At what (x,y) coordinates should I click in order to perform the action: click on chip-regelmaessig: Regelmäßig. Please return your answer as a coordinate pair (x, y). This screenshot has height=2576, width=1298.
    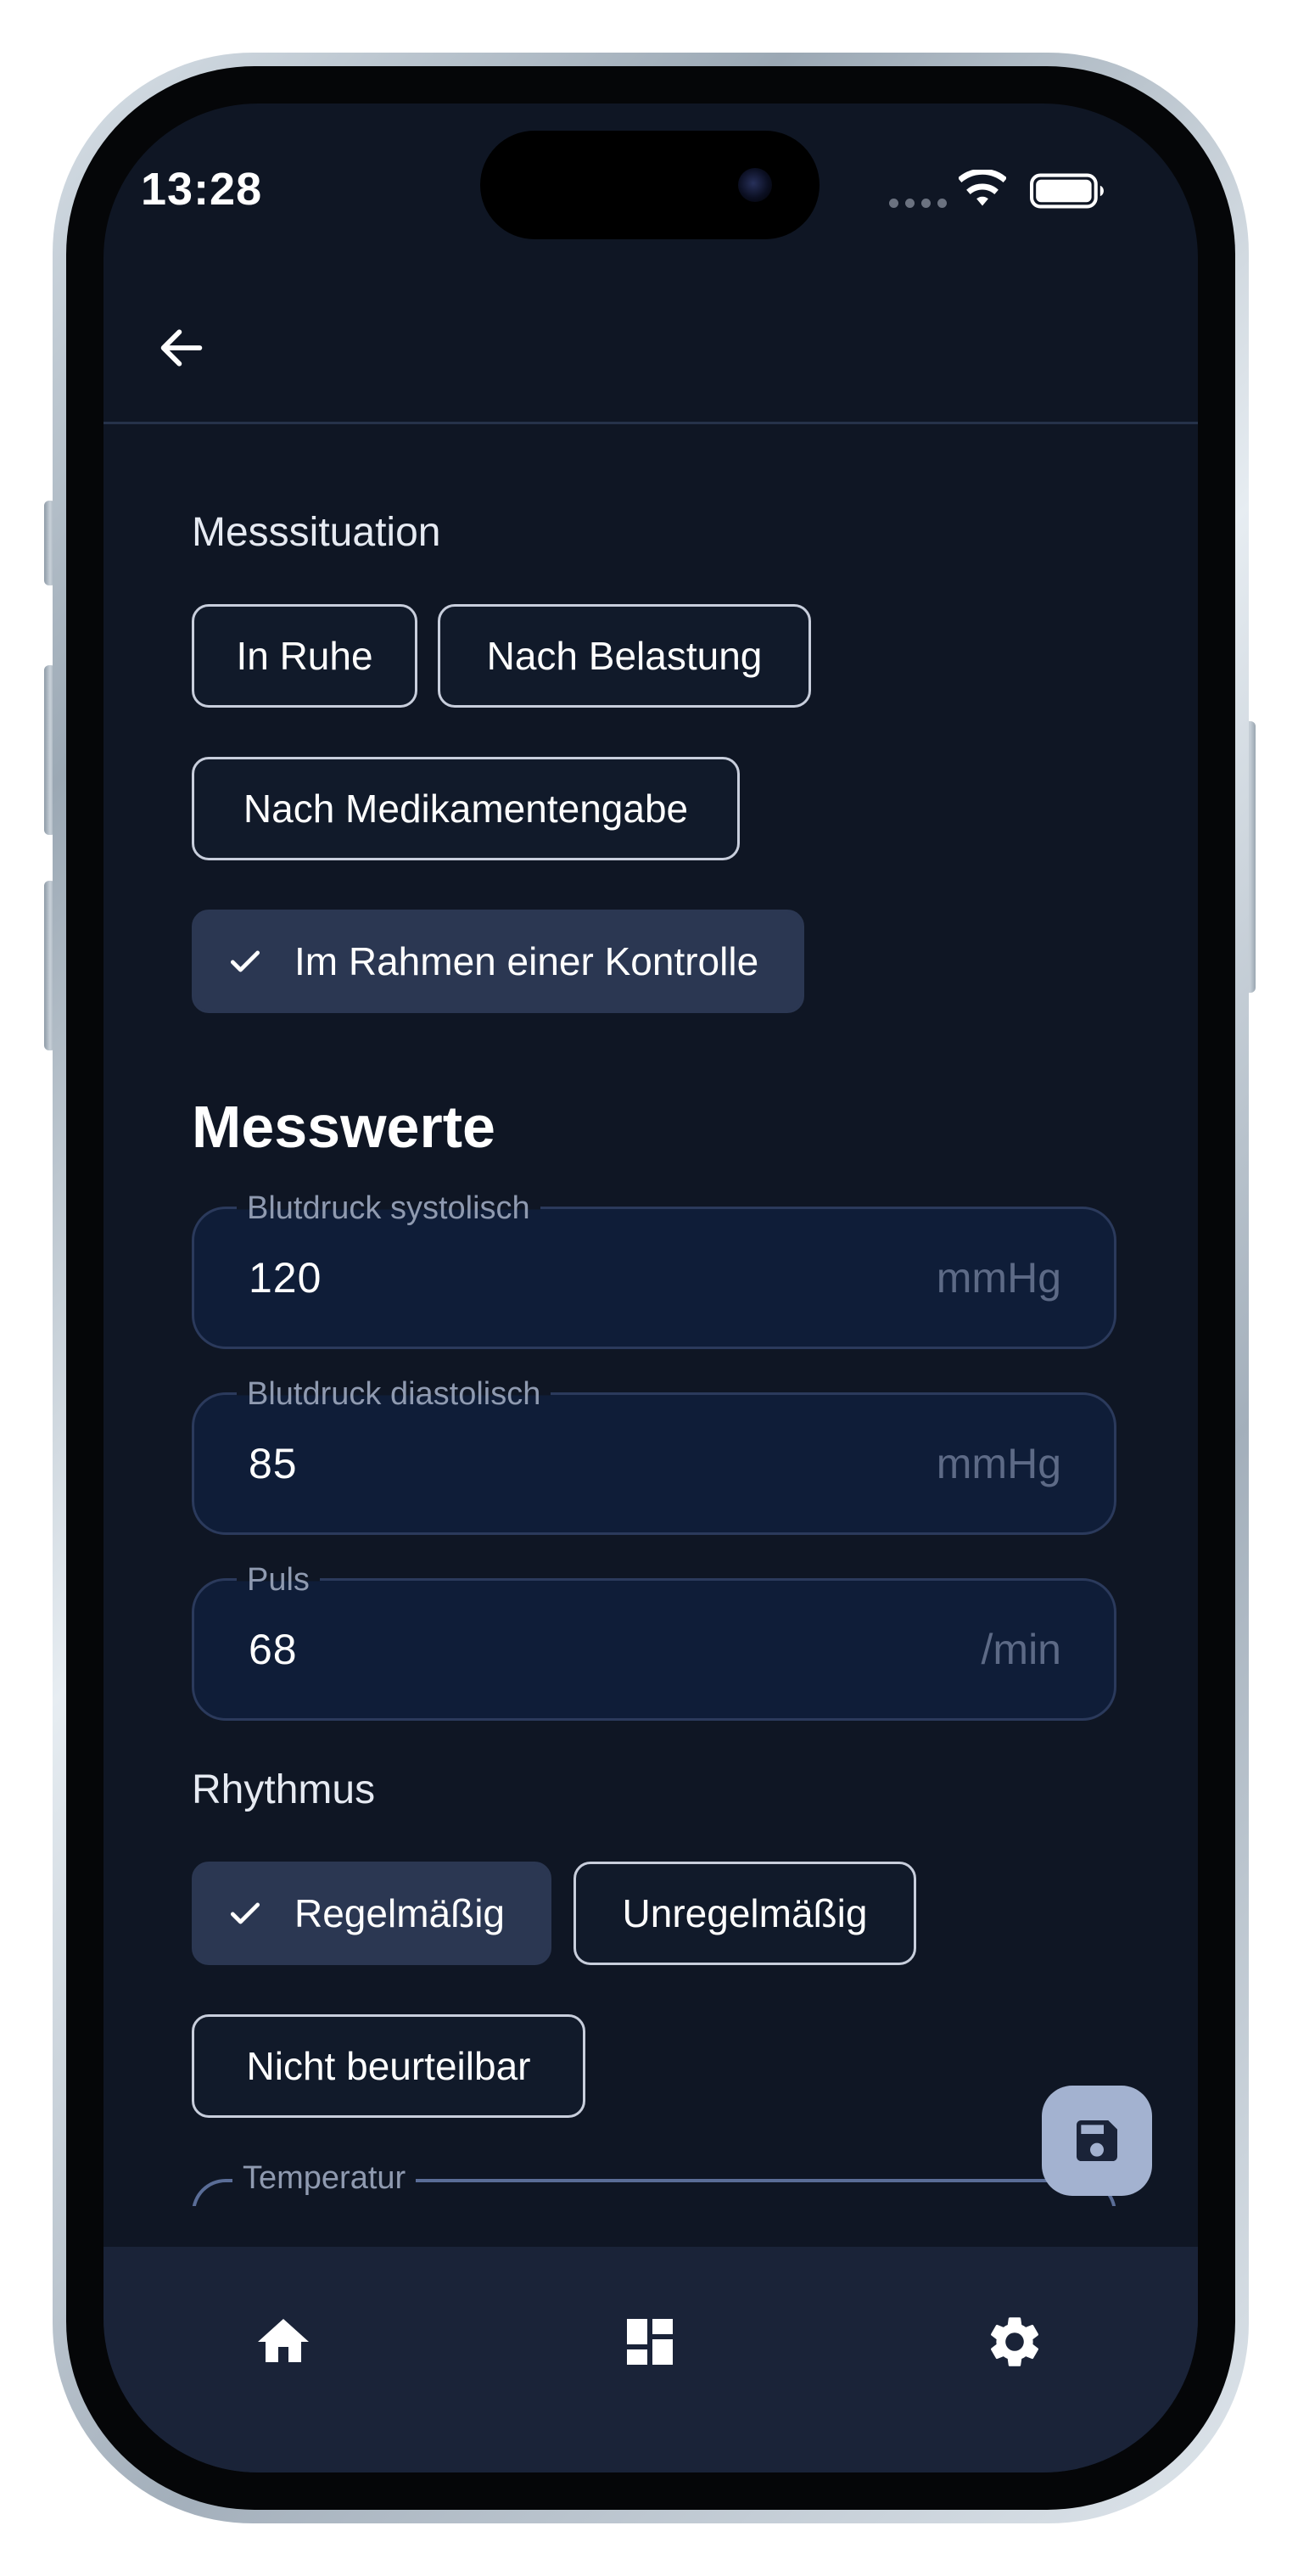
    Looking at the image, I should click on (371, 1913).